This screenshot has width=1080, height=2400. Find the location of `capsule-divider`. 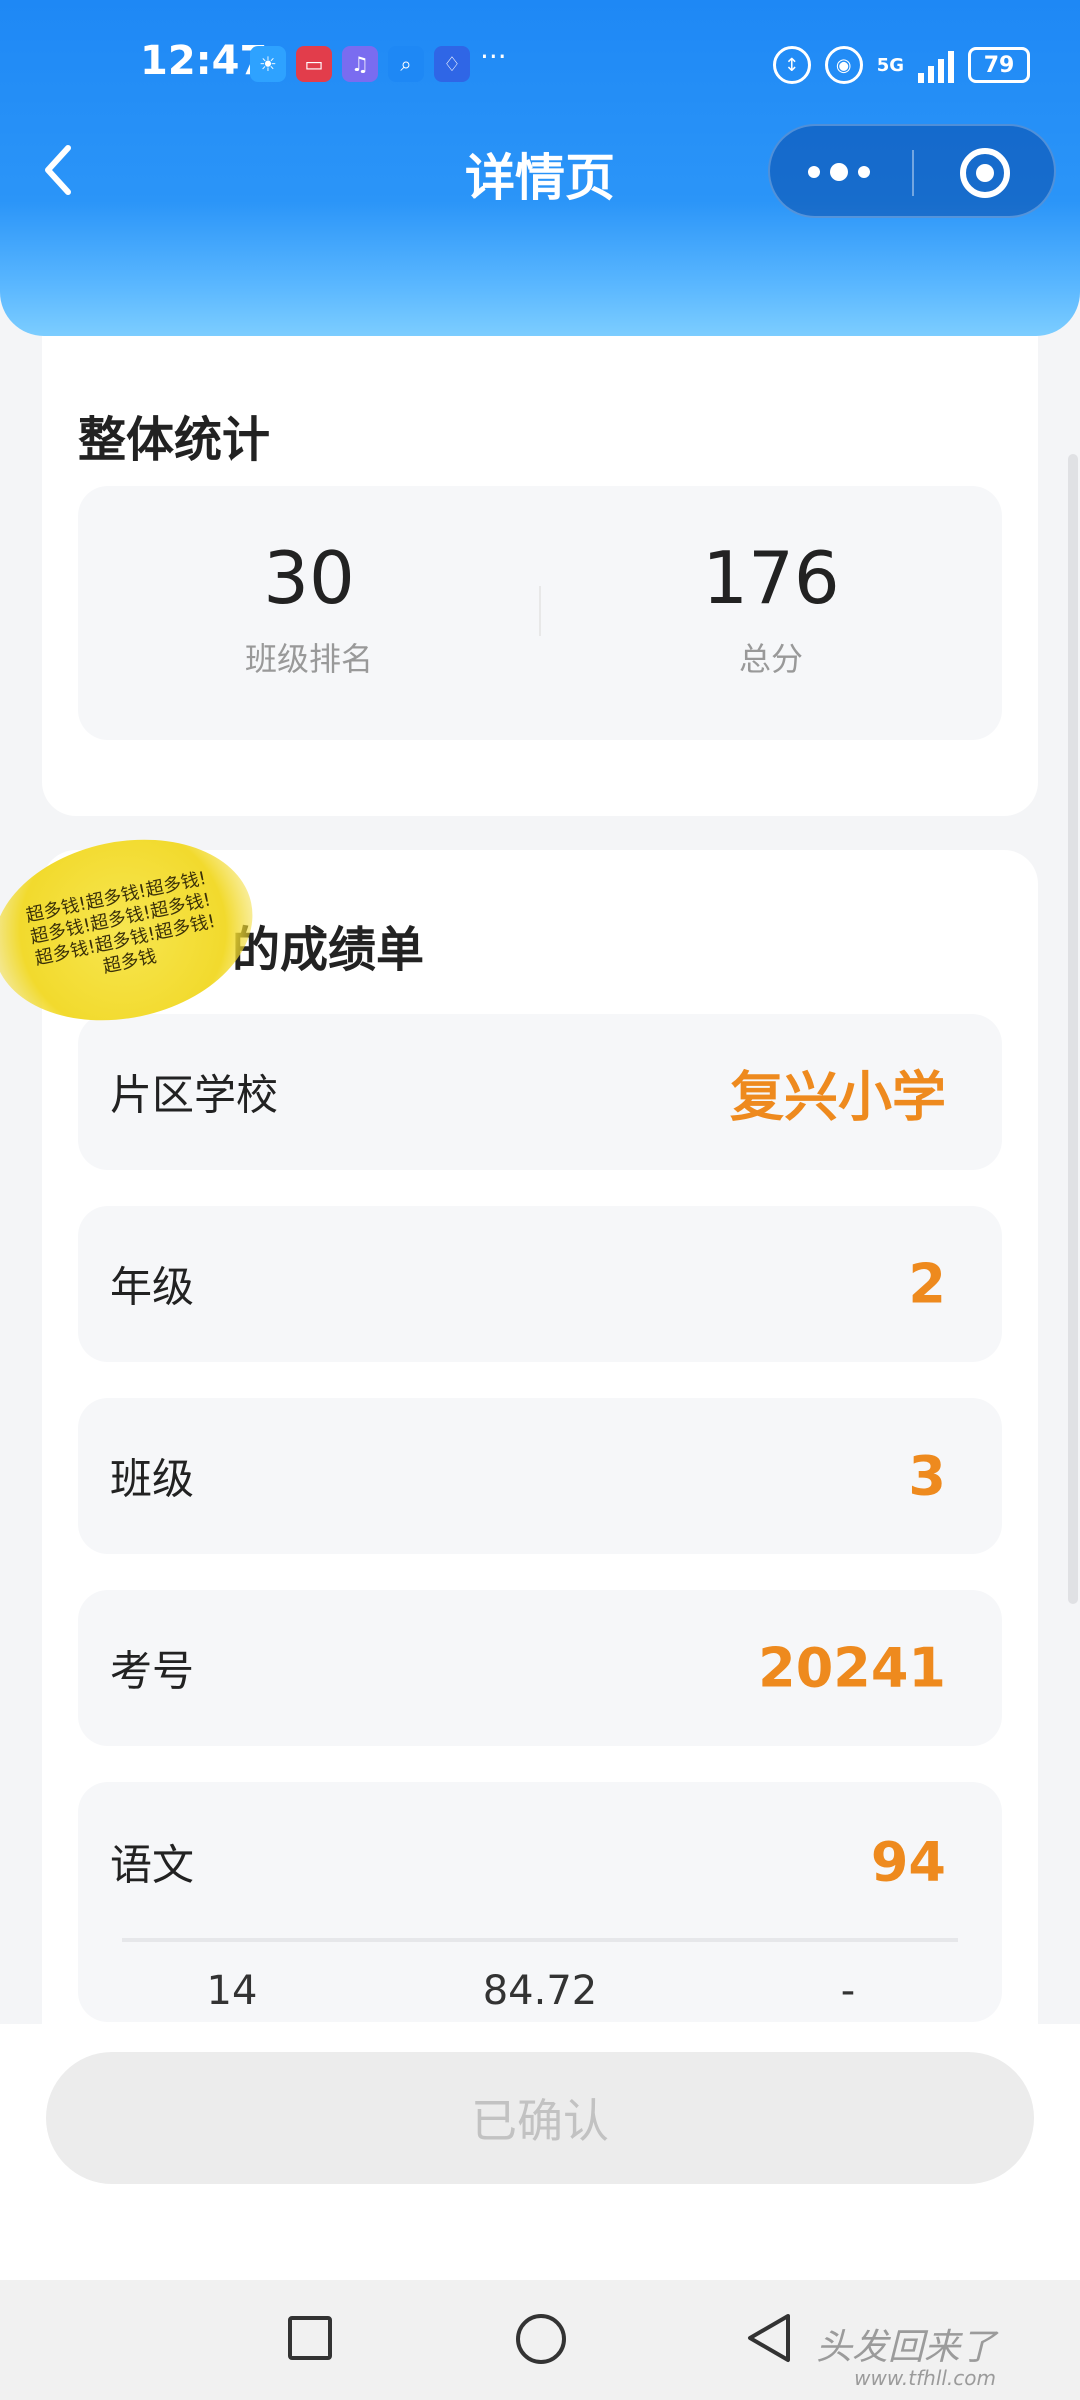

capsule-divider is located at coordinates (913, 173).